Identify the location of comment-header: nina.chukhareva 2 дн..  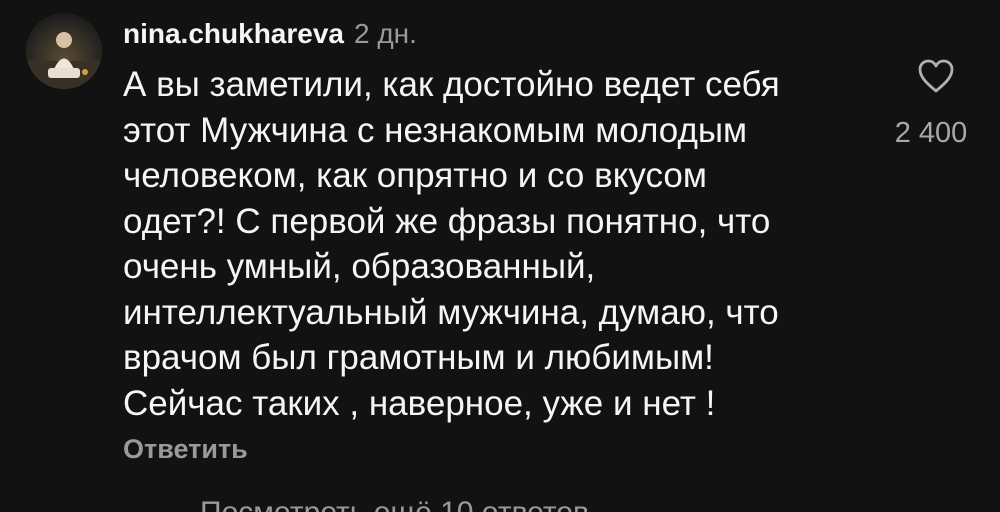
(270, 35).